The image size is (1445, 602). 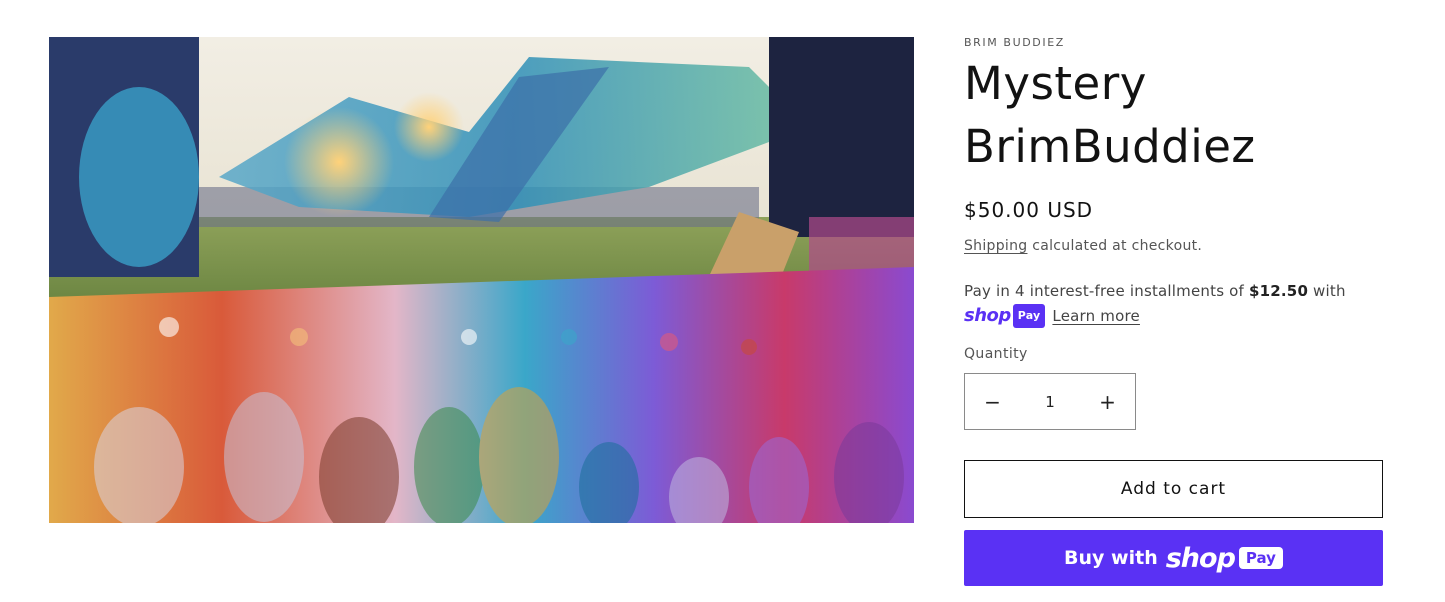 I want to click on learn-more-link: Learn more, so click(x=1096, y=316).